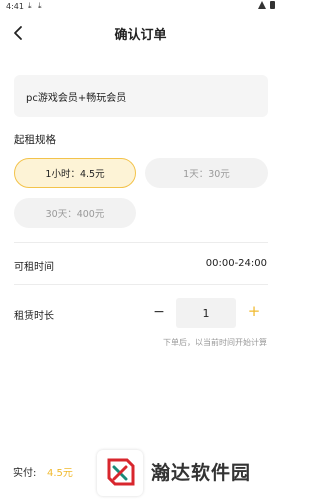 This screenshot has width=320, height=500. What do you see at coordinates (272, 5) in the screenshot?
I see `battery-icon` at bounding box center [272, 5].